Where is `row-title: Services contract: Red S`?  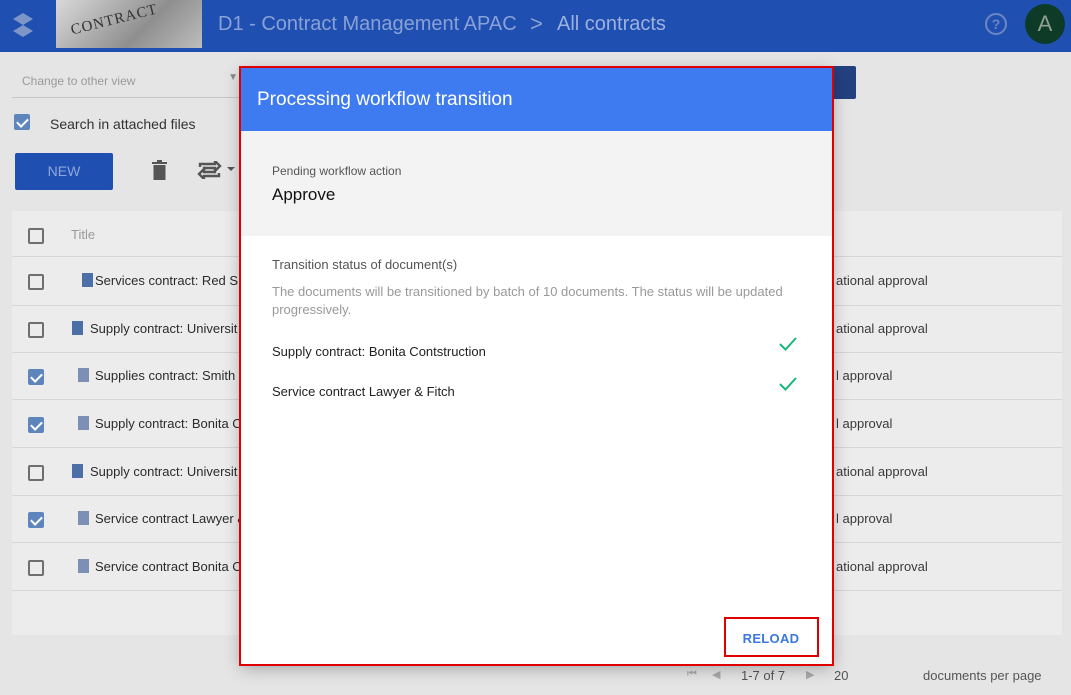 row-title: Services contract: Red S is located at coordinates (166, 280).